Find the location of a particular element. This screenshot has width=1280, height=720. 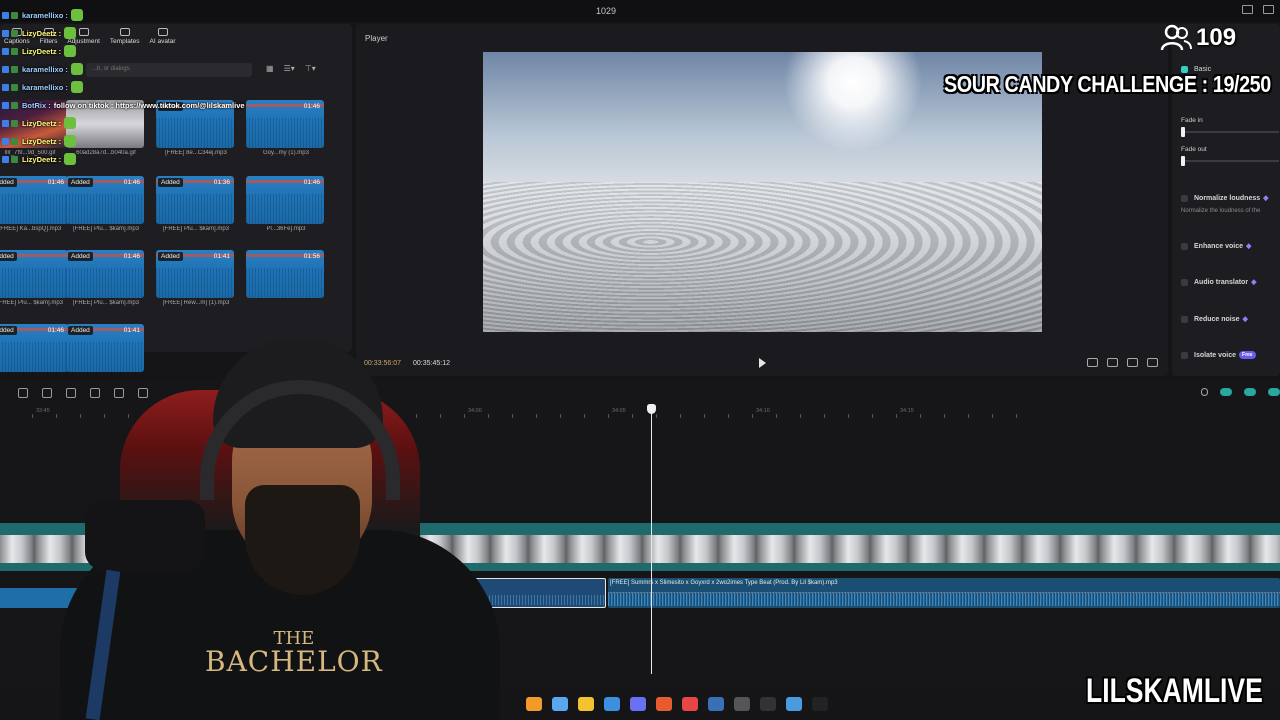

zoom-icon is located at coordinates (1112, 362).